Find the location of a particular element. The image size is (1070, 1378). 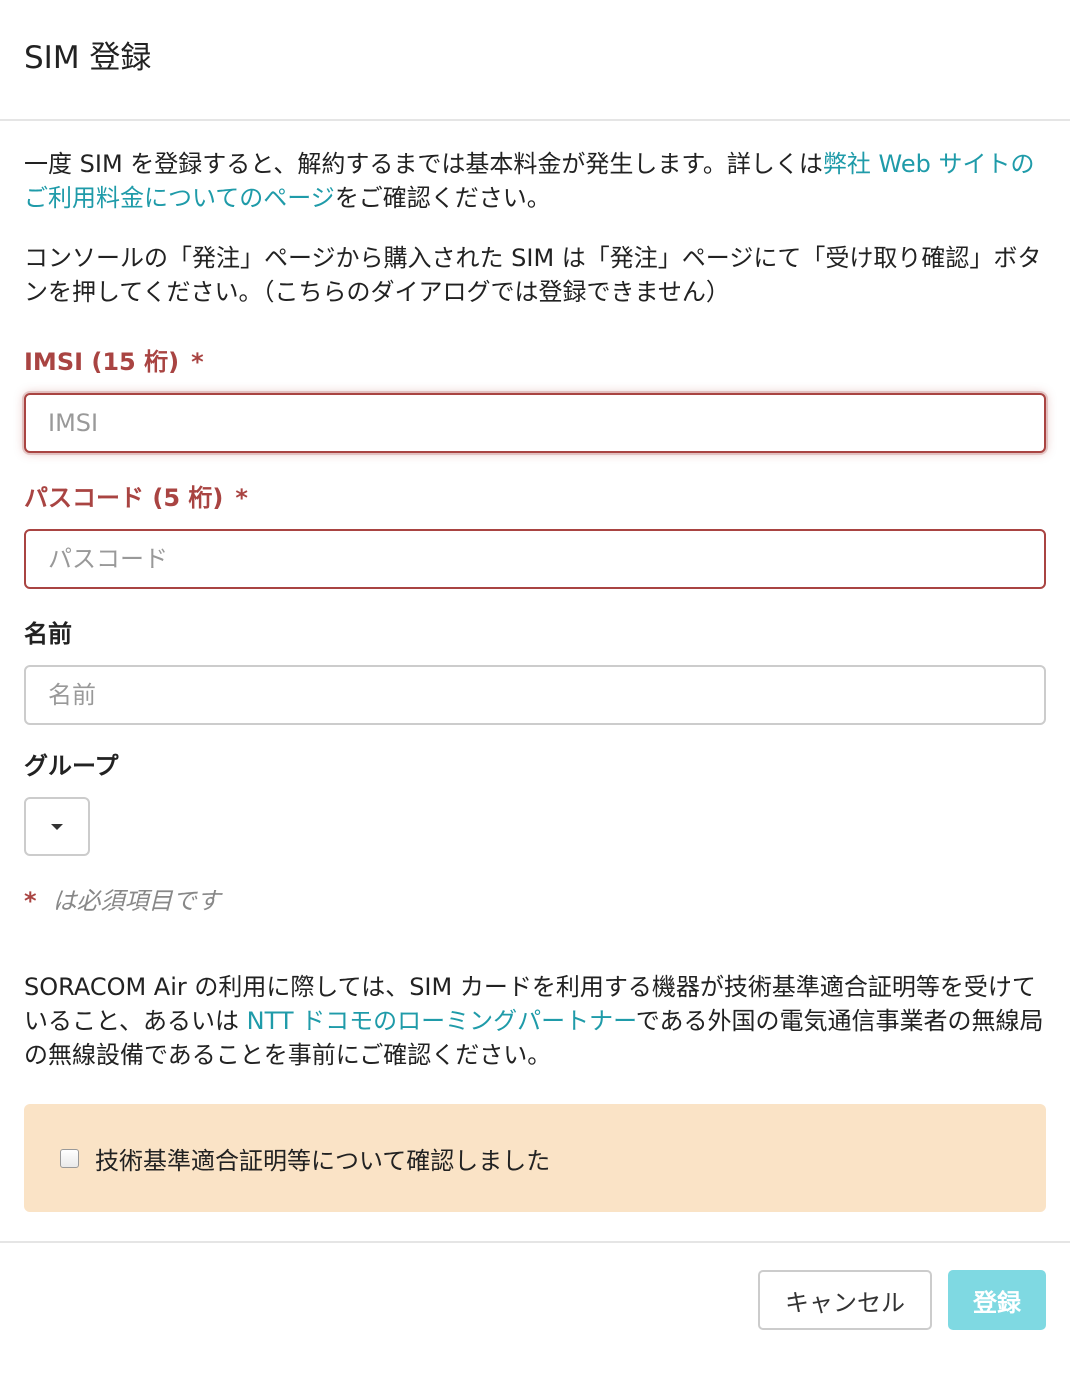

imsi-group: IMSI (15 桁) * is located at coordinates (535, 400).